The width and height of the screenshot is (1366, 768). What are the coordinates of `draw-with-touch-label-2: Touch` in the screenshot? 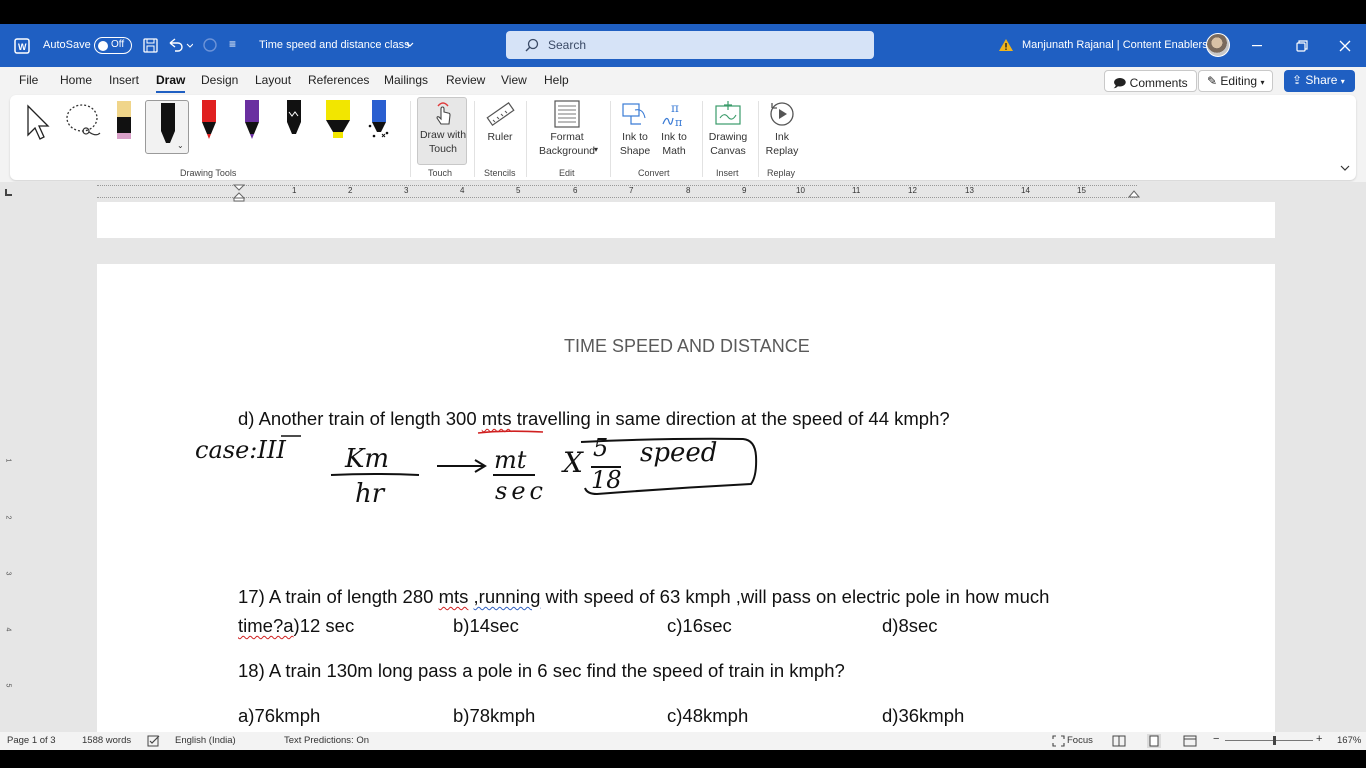 It's located at (443, 149).